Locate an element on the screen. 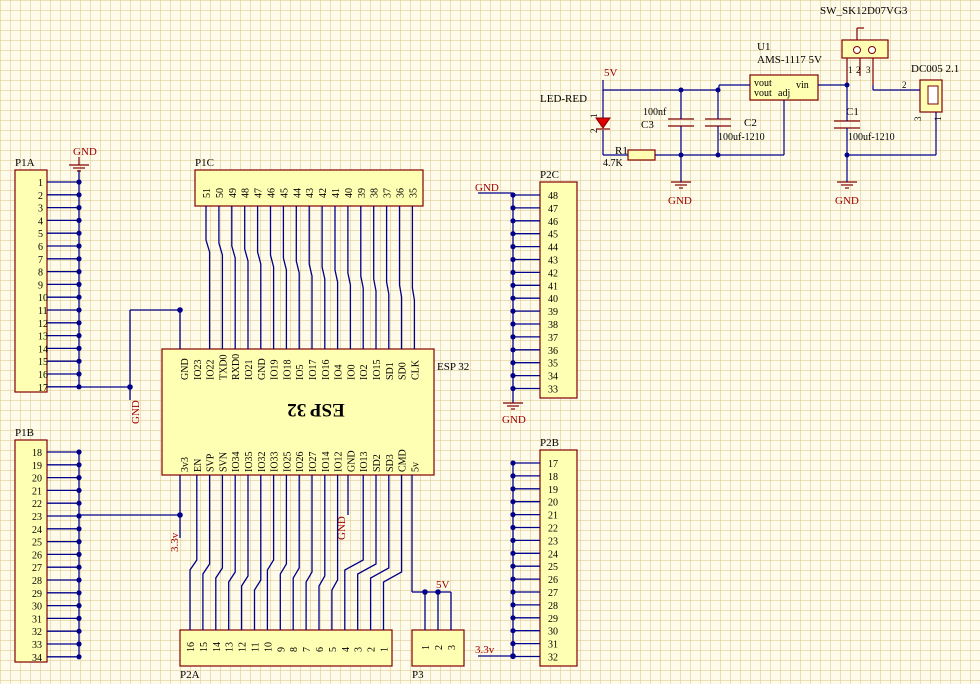 Image resolution: width=980 pixels, height=684 pixels. p2a-pin-label: 8 is located at coordinates (294, 649).